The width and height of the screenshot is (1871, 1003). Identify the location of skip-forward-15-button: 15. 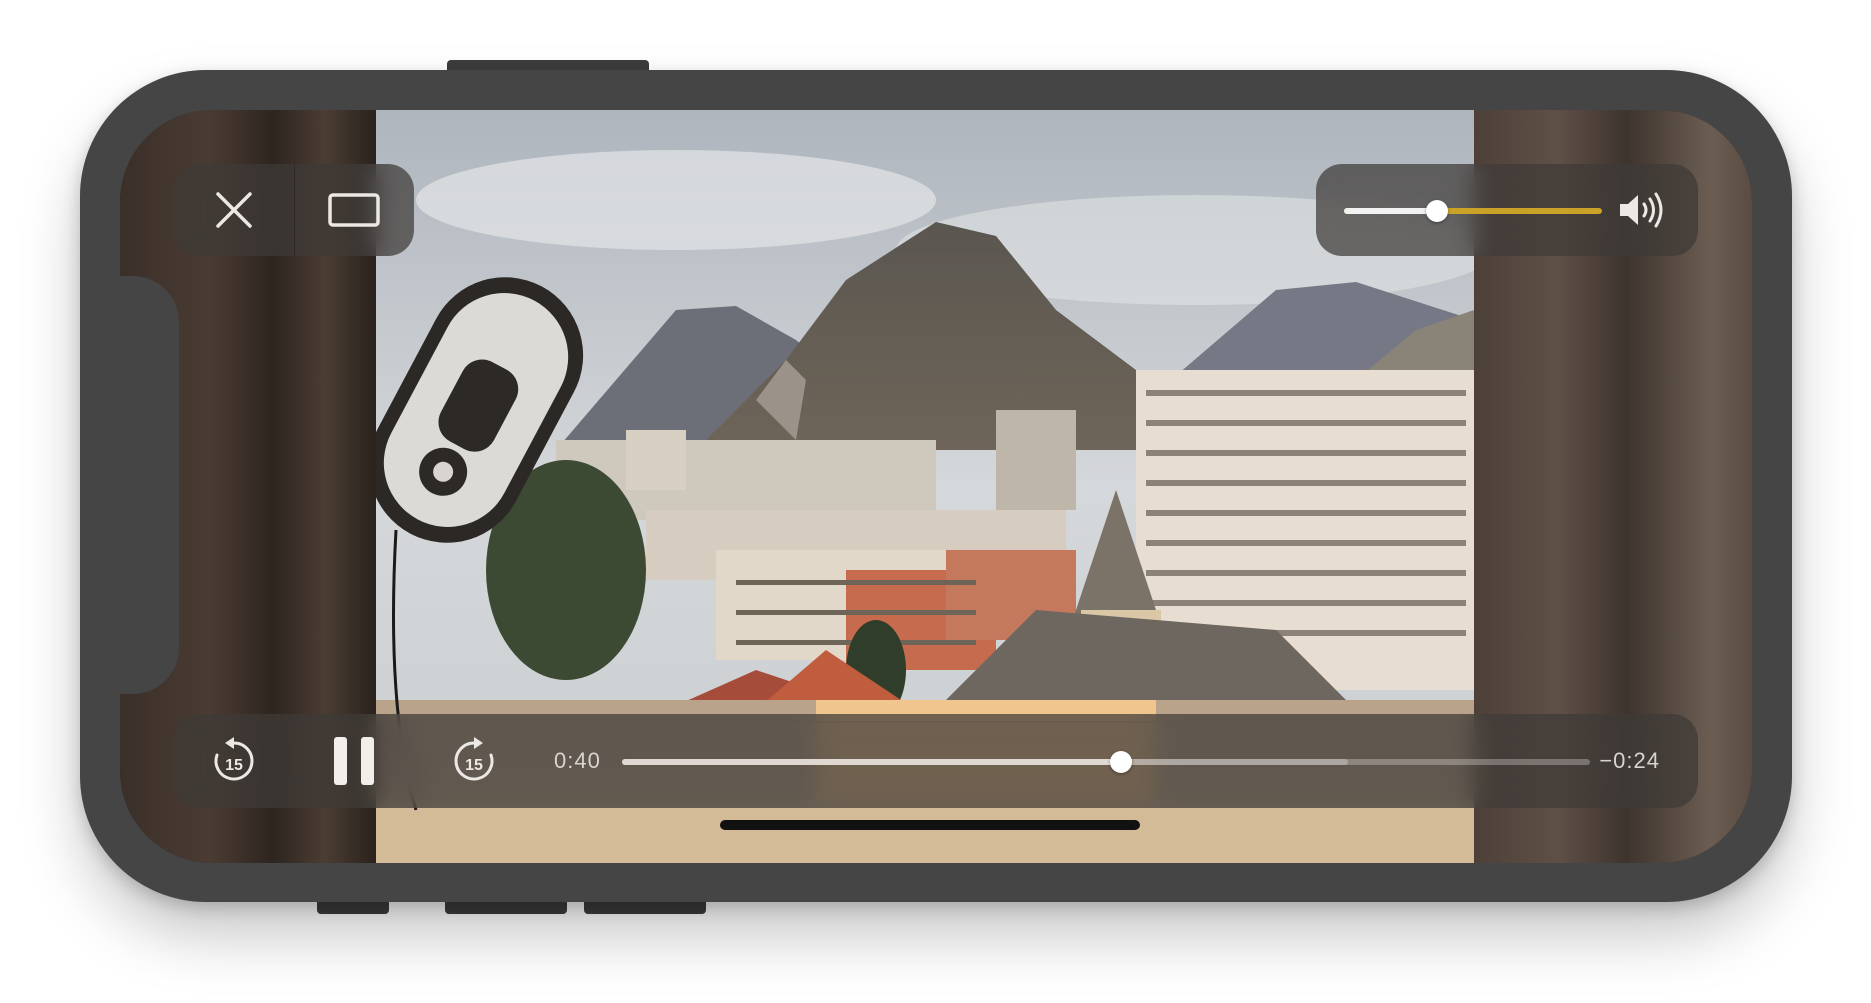
(474, 761).